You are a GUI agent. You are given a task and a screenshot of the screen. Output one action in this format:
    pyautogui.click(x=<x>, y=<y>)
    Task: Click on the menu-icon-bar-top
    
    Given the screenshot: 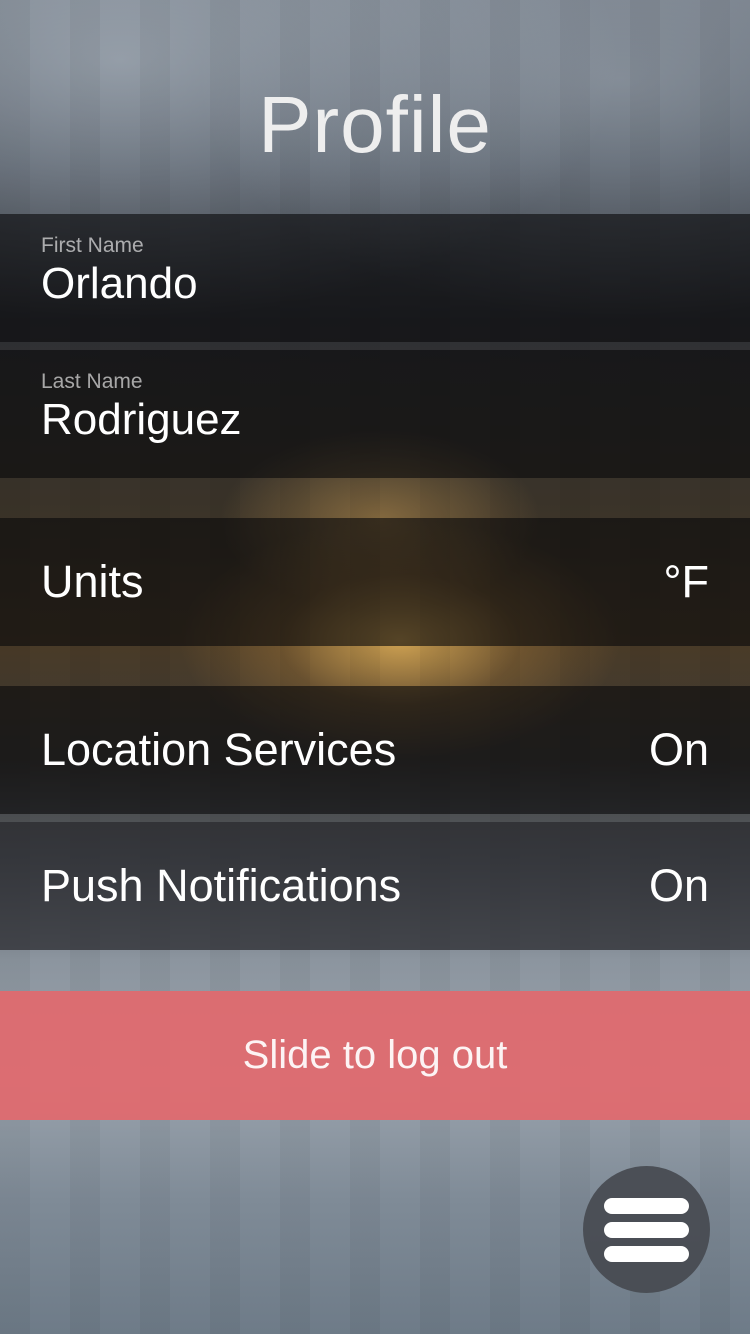 What is the action you would take?
    pyautogui.click(x=646, y=1206)
    